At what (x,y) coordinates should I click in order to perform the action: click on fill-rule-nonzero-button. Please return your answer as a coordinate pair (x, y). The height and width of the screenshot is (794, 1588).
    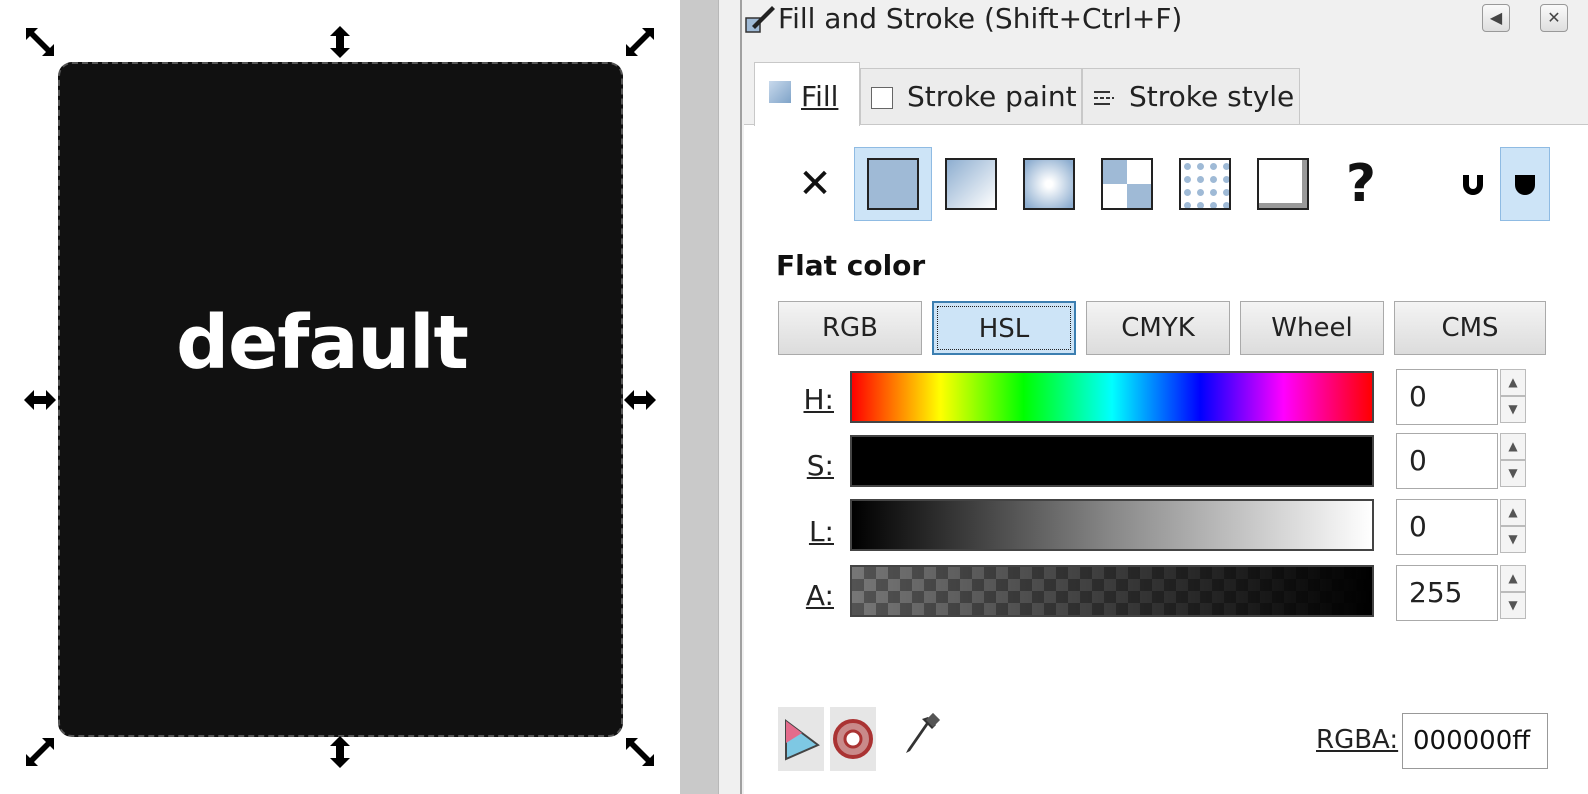
    Looking at the image, I should click on (1525, 184).